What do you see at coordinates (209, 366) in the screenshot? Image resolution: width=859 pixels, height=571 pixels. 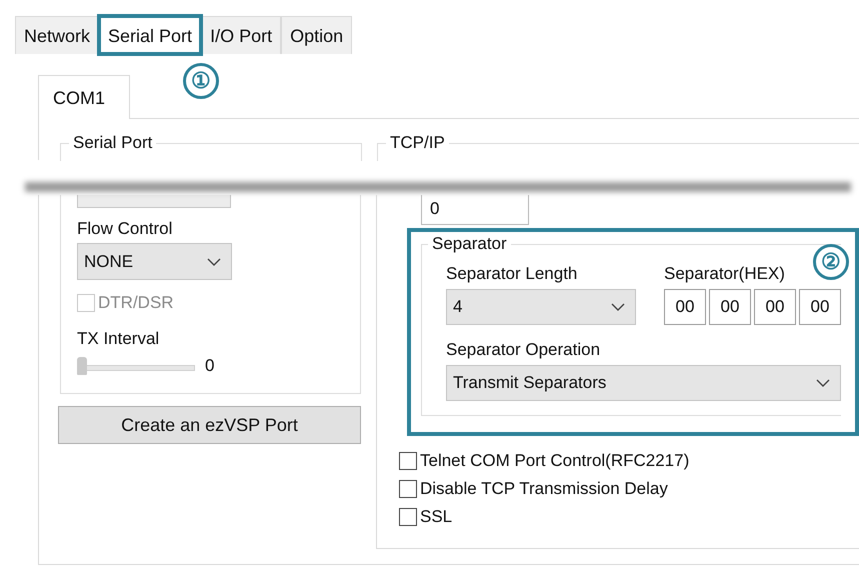 I see `slider-value: 0` at bounding box center [209, 366].